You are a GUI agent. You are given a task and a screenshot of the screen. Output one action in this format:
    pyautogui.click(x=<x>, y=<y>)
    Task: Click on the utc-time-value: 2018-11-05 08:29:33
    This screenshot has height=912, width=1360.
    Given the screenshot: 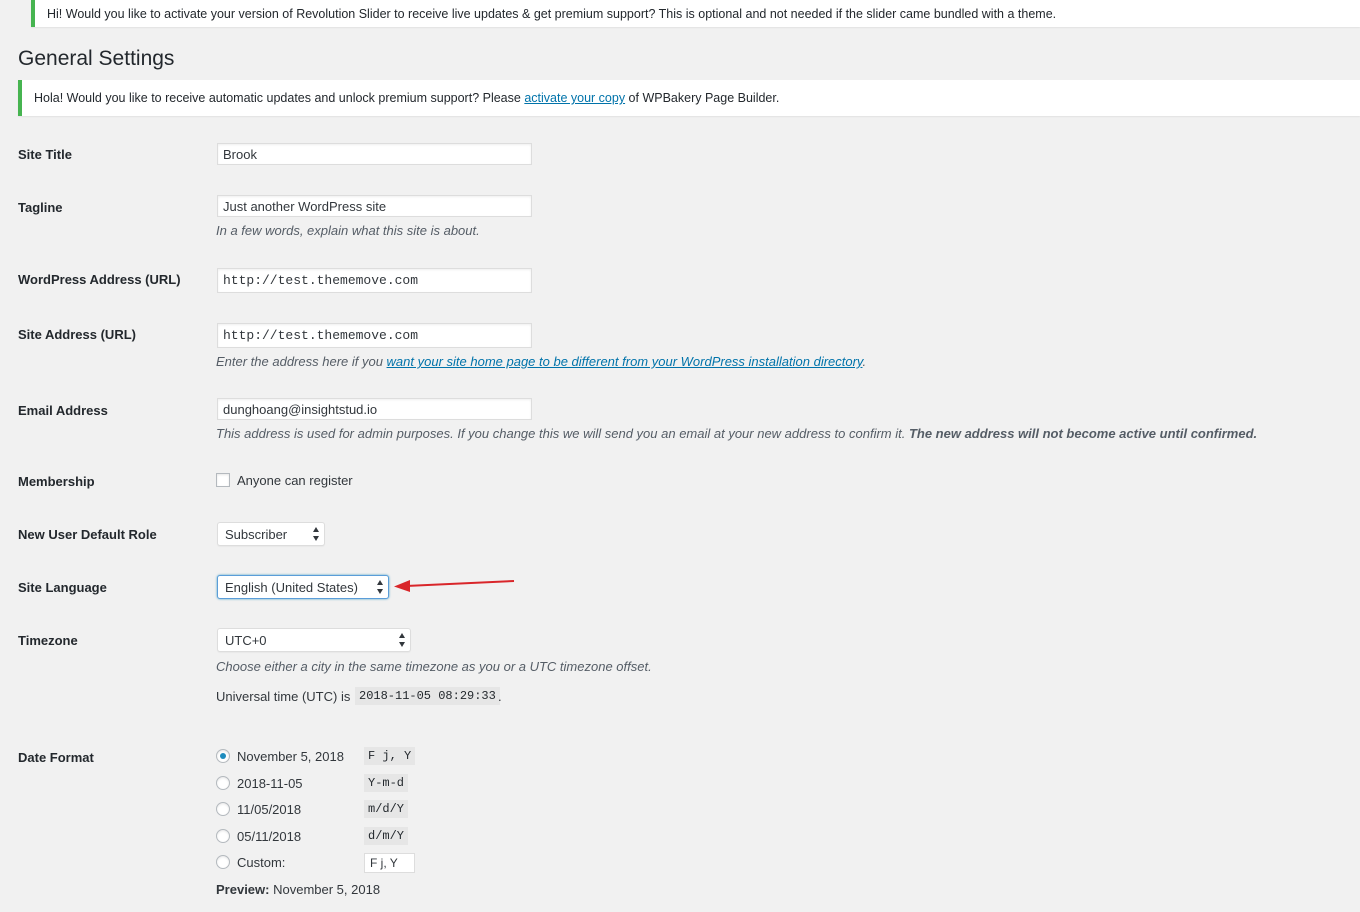 What is the action you would take?
    pyautogui.click(x=427, y=696)
    